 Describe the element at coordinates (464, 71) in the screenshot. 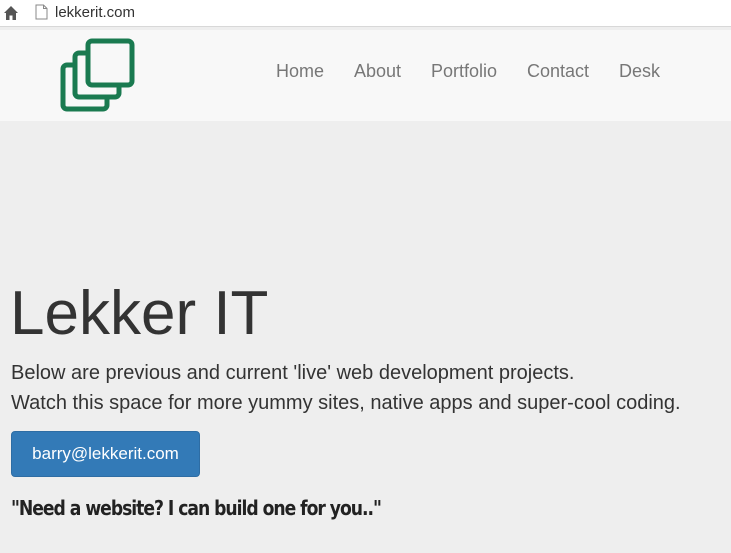

I see `nav-portfolio: Portfolio` at that location.